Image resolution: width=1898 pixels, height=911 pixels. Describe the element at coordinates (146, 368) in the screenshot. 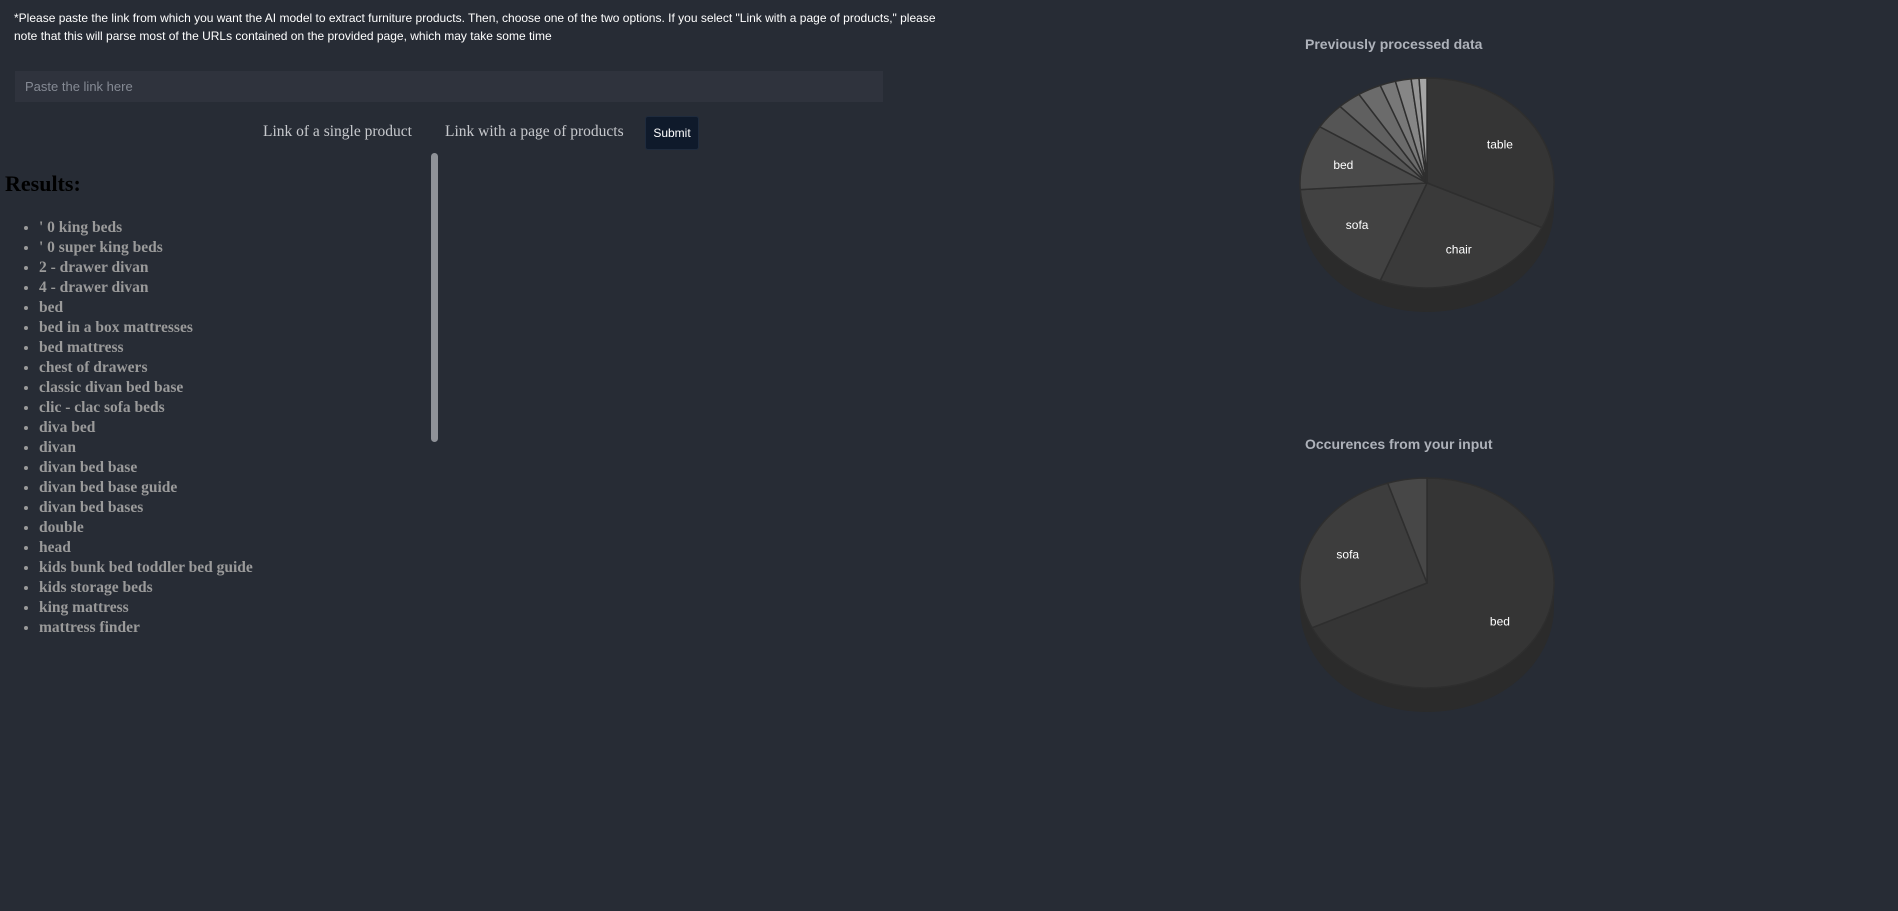

I see `result-item: chest of drawers` at that location.